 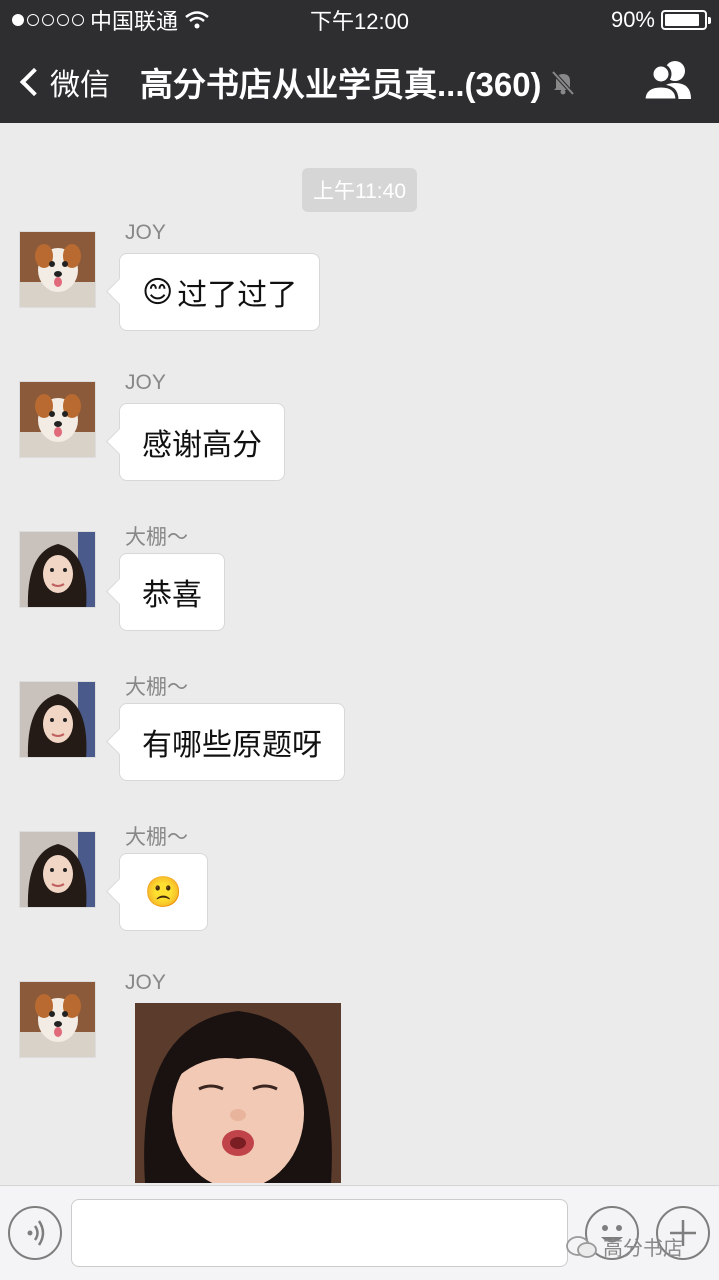 What do you see at coordinates (341, 84) in the screenshot?
I see `chat-title: 高分书店从业学员真...(360)` at bounding box center [341, 84].